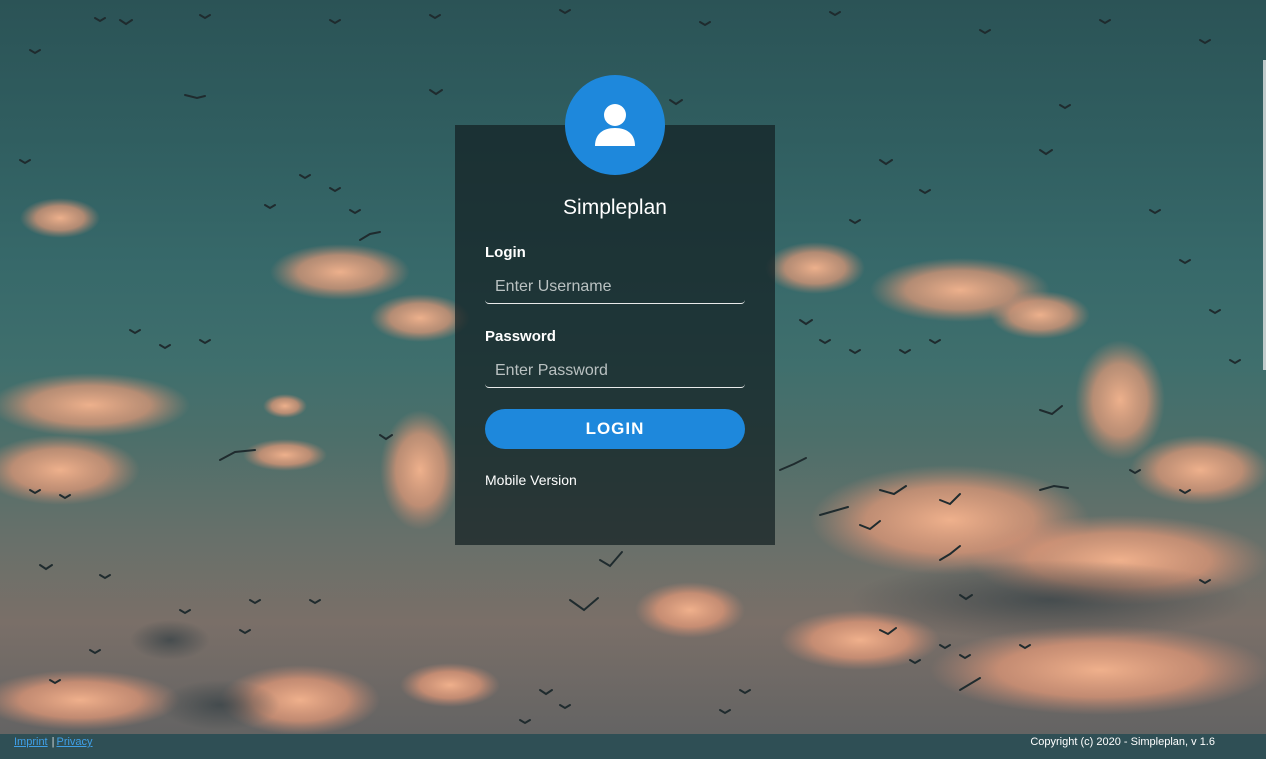  I want to click on copyright-text: Copyright (c) 2020 - Simpleplan, v 1.6, so click(1122, 742).